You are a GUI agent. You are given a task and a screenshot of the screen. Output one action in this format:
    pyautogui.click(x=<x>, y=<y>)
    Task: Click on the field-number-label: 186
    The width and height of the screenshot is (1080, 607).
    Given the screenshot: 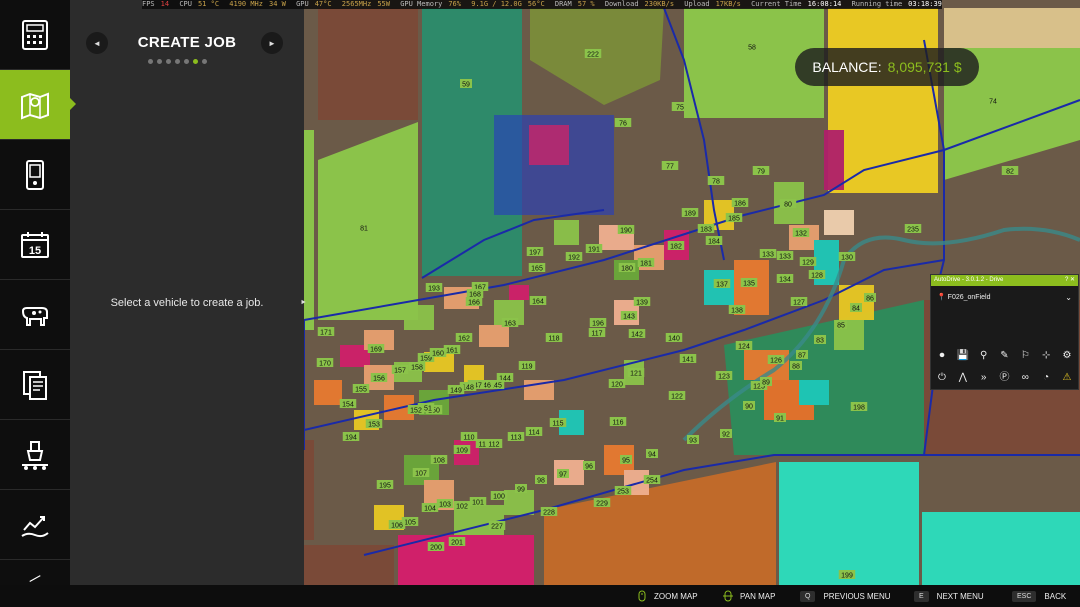 What is the action you would take?
    pyautogui.click(x=740, y=204)
    